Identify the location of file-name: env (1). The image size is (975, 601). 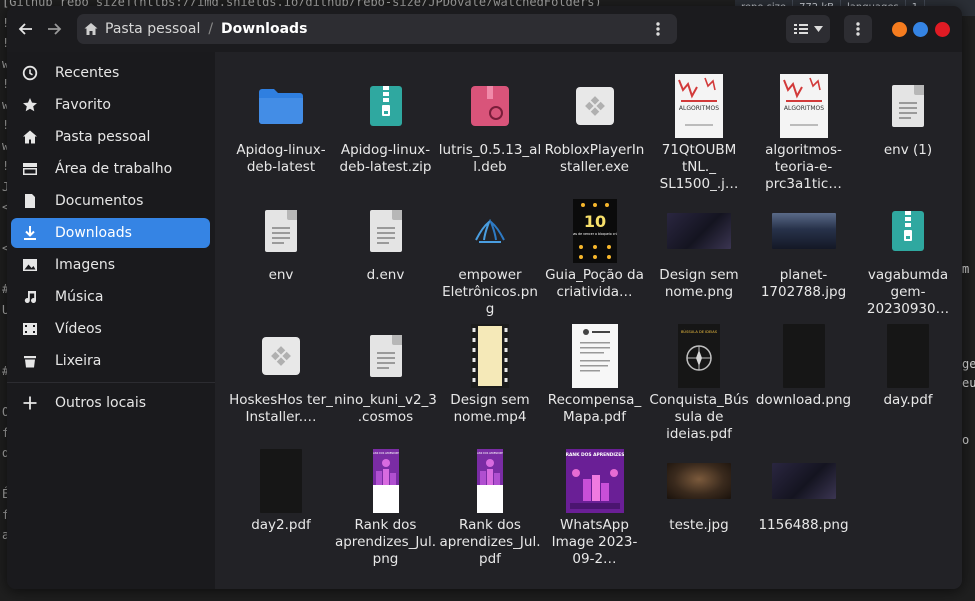
(908, 150).